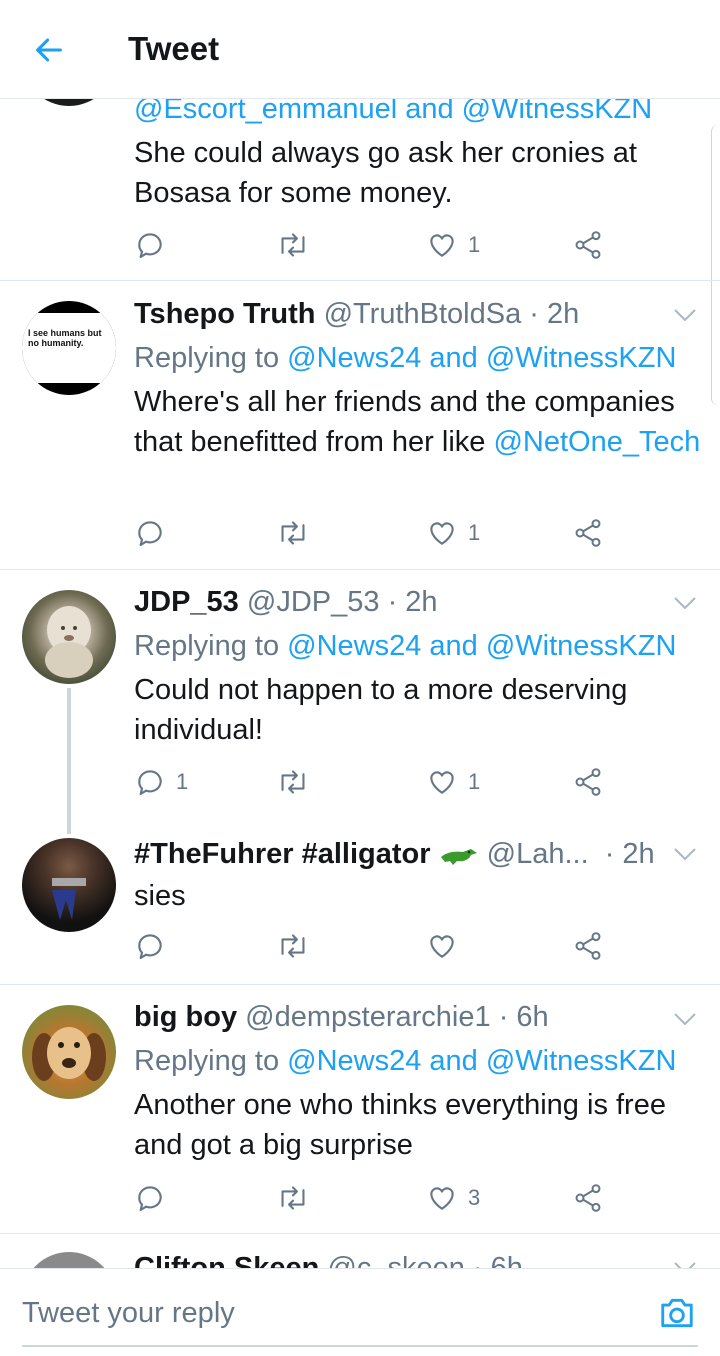 The image size is (720, 1356). I want to click on avatar-caption: I see humans but no humanity., so click(65, 338).